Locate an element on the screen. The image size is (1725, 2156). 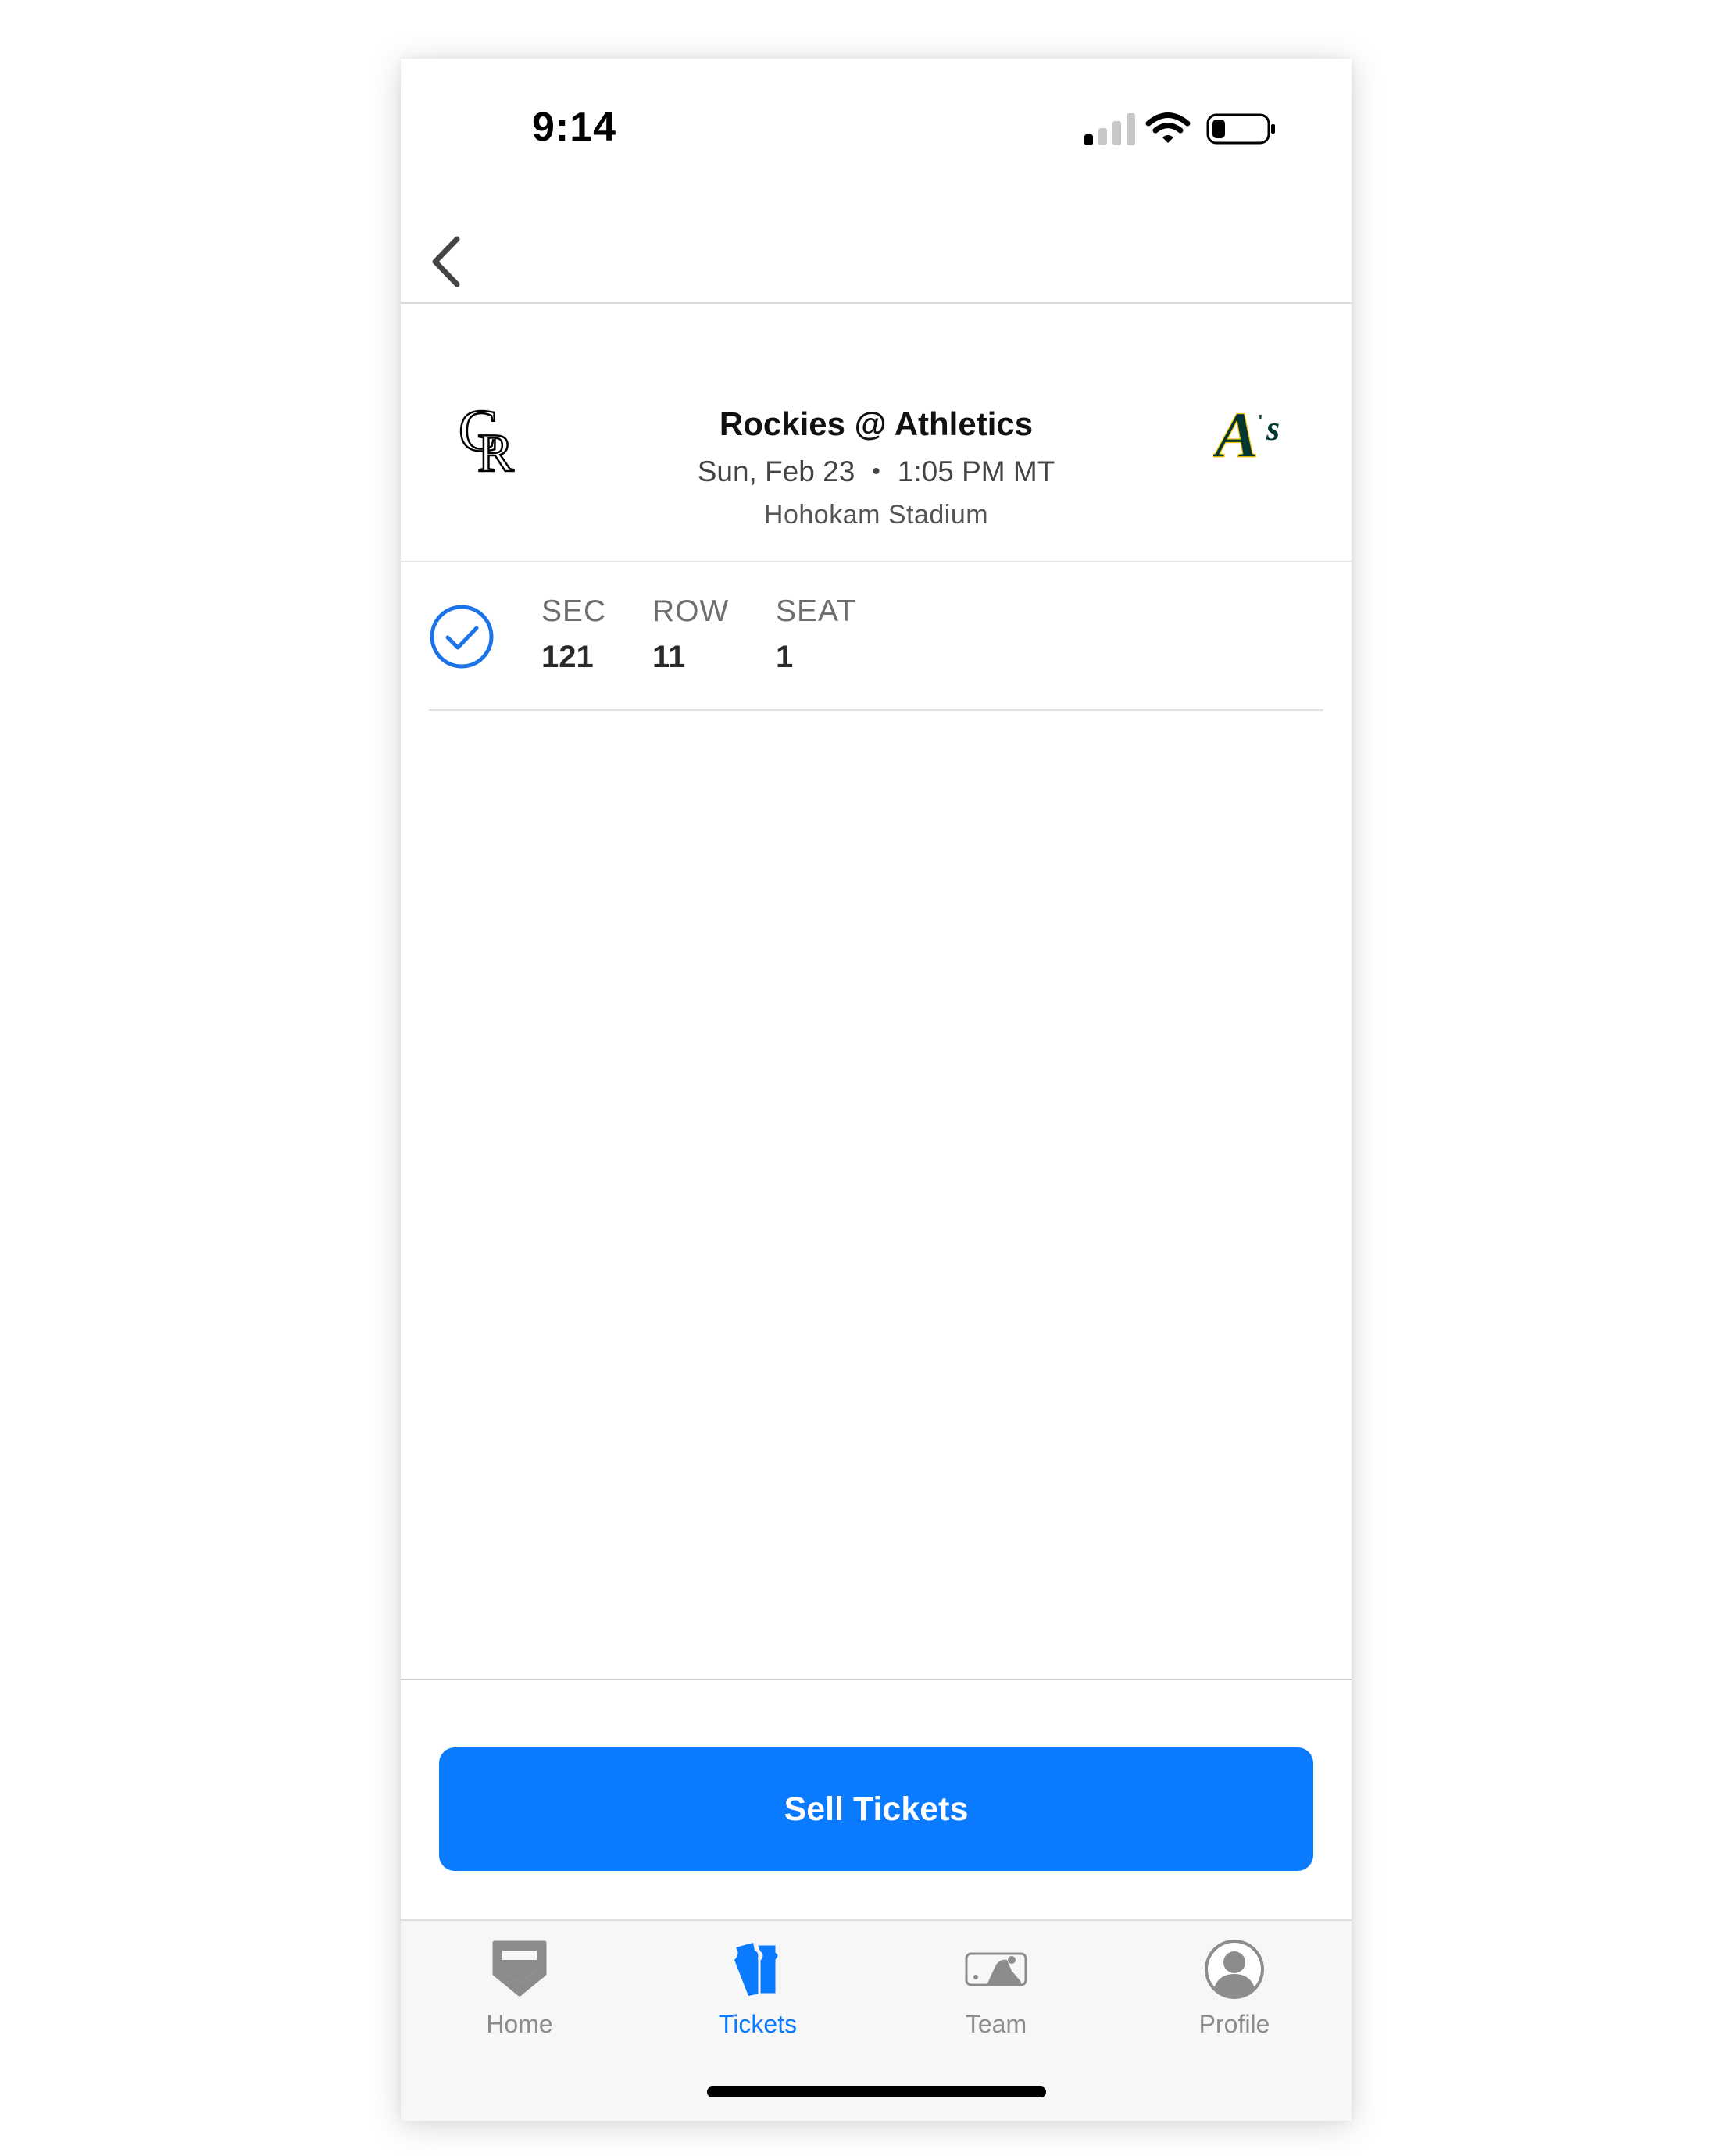
action-divider is located at coordinates (876, 1680).